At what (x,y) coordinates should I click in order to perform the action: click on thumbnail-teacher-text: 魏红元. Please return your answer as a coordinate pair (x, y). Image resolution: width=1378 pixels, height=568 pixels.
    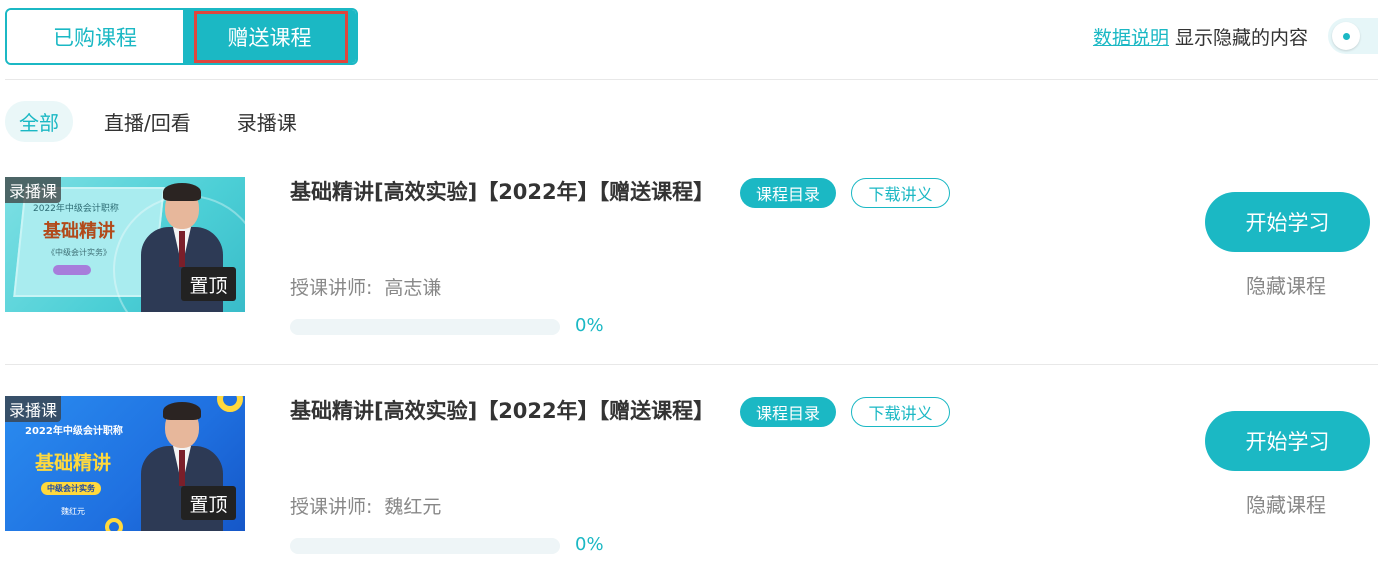
    Looking at the image, I should click on (73, 511).